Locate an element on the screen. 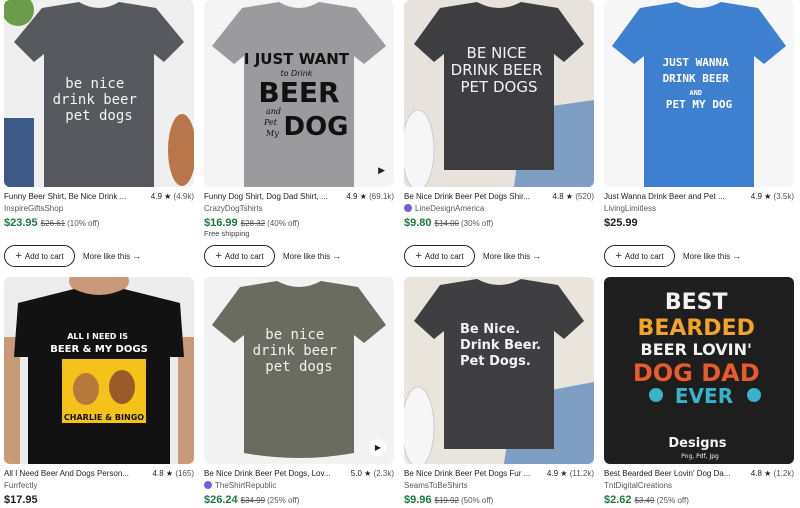 The image size is (800, 508). tshirt-image: Be Nice. Drink Beer. Pet Dogs. is located at coordinates (499, 370).